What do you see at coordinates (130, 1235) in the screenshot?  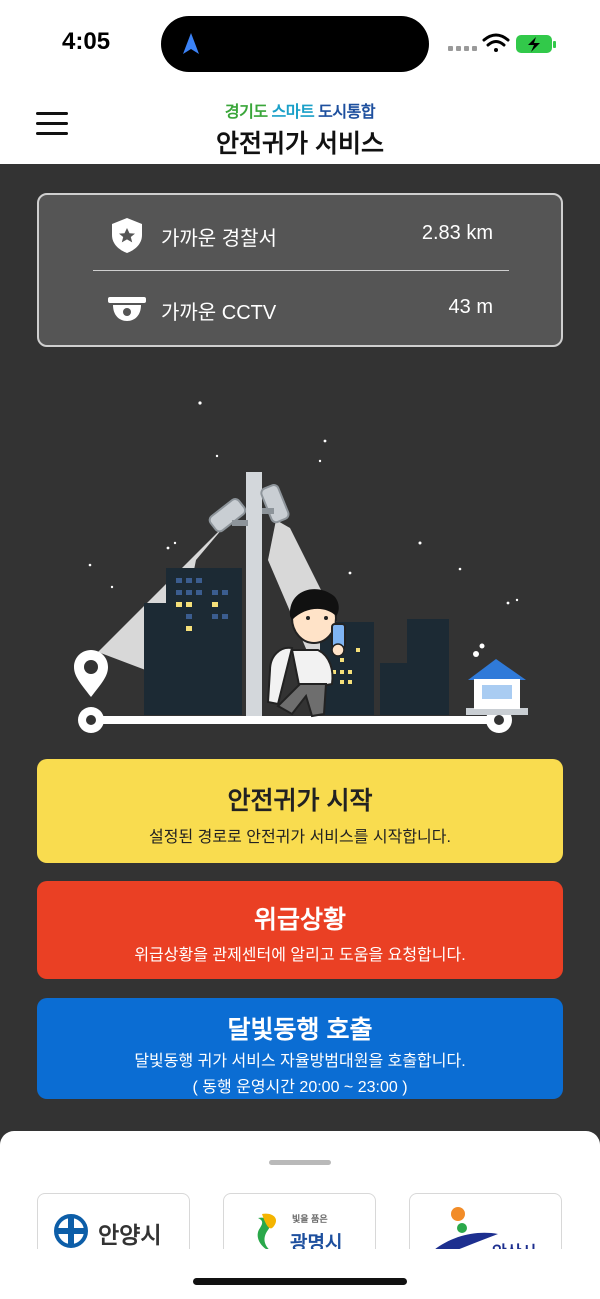 I see `anyang-name: 안양시` at bounding box center [130, 1235].